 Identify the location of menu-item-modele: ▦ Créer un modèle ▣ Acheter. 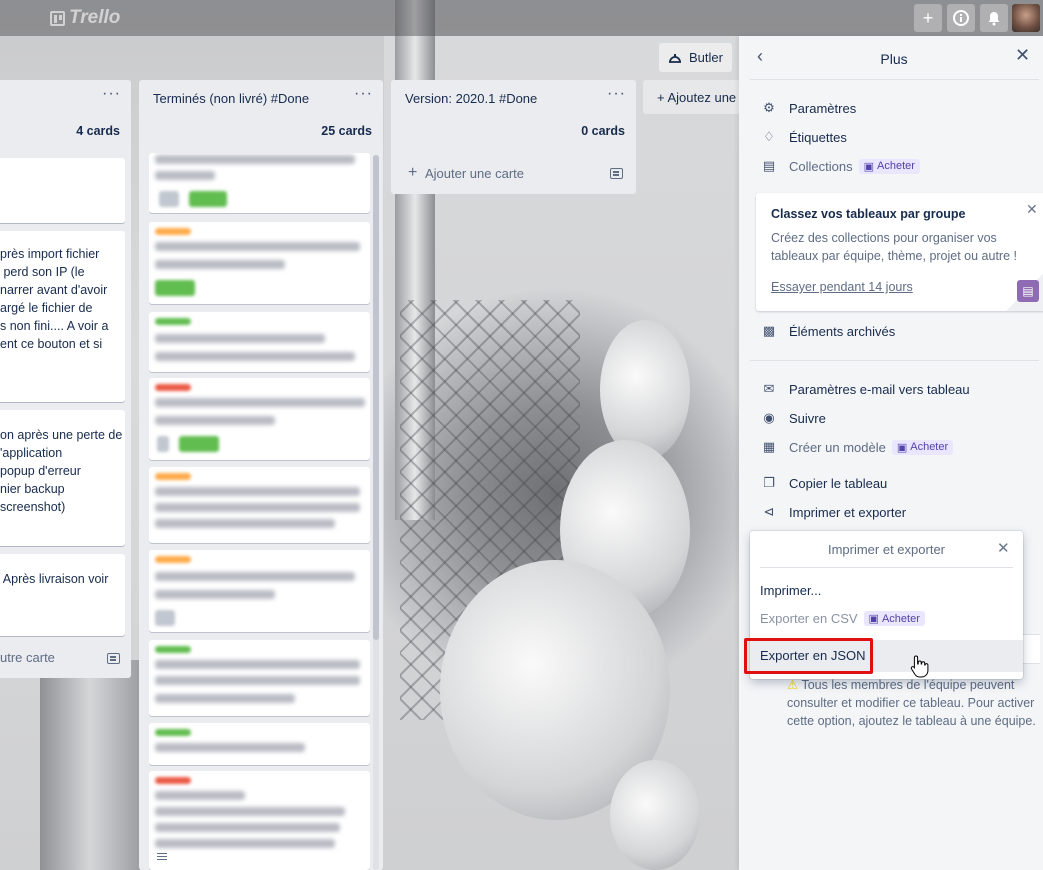
(857, 447).